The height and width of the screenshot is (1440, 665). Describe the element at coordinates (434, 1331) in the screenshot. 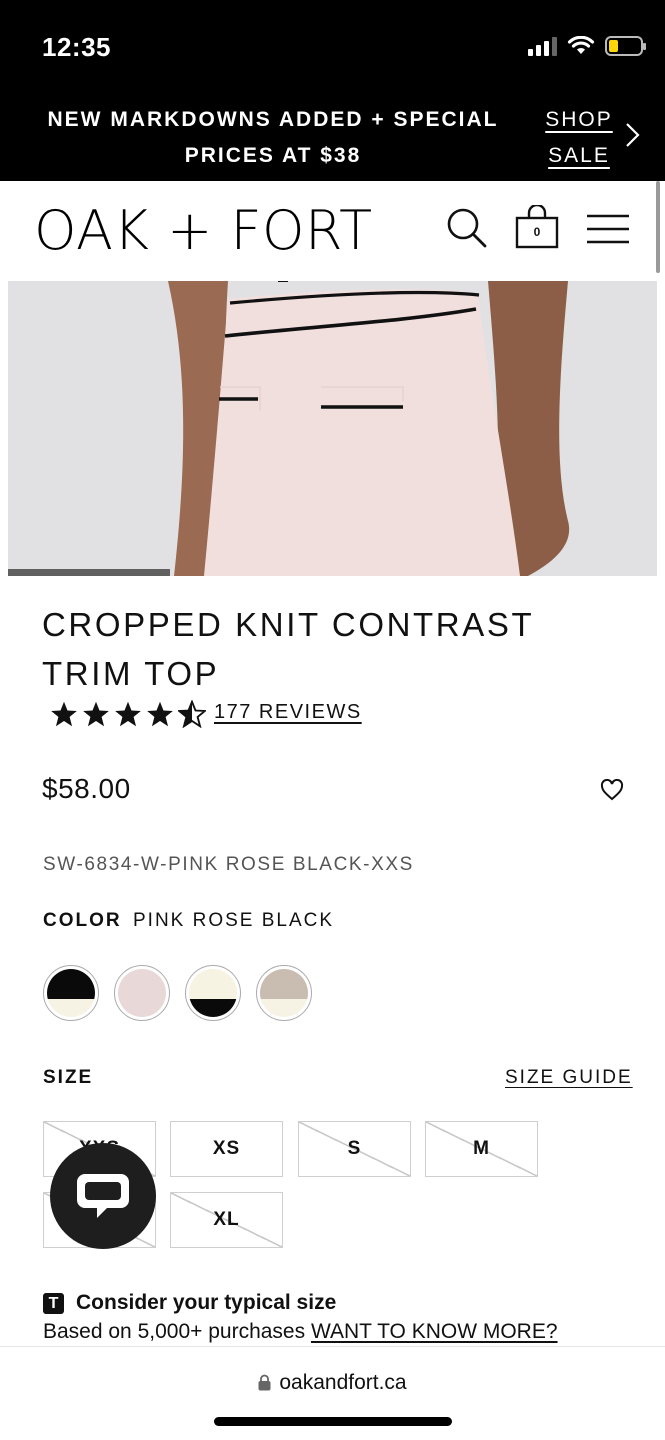

I see `fit-tip-link: WANT TO KNOW MORE?` at that location.